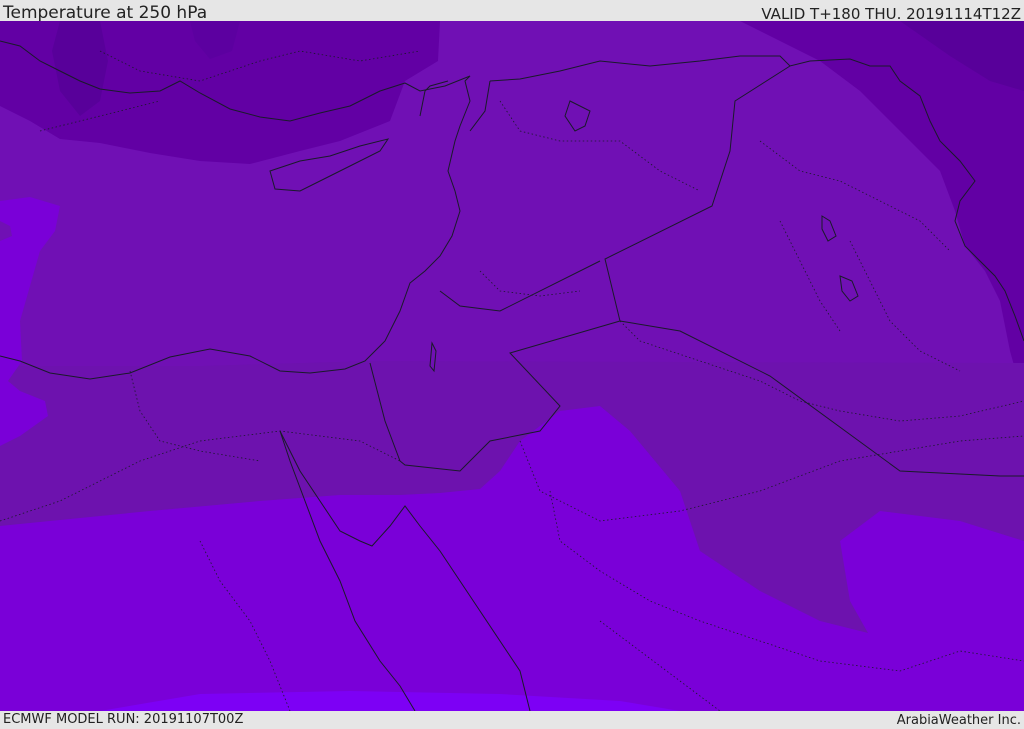 The height and width of the screenshot is (729, 1024). Describe the element at coordinates (123, 719) in the screenshot. I see `model-run-label: ECMWF MODEL RUN: 20191107T00Z` at that location.